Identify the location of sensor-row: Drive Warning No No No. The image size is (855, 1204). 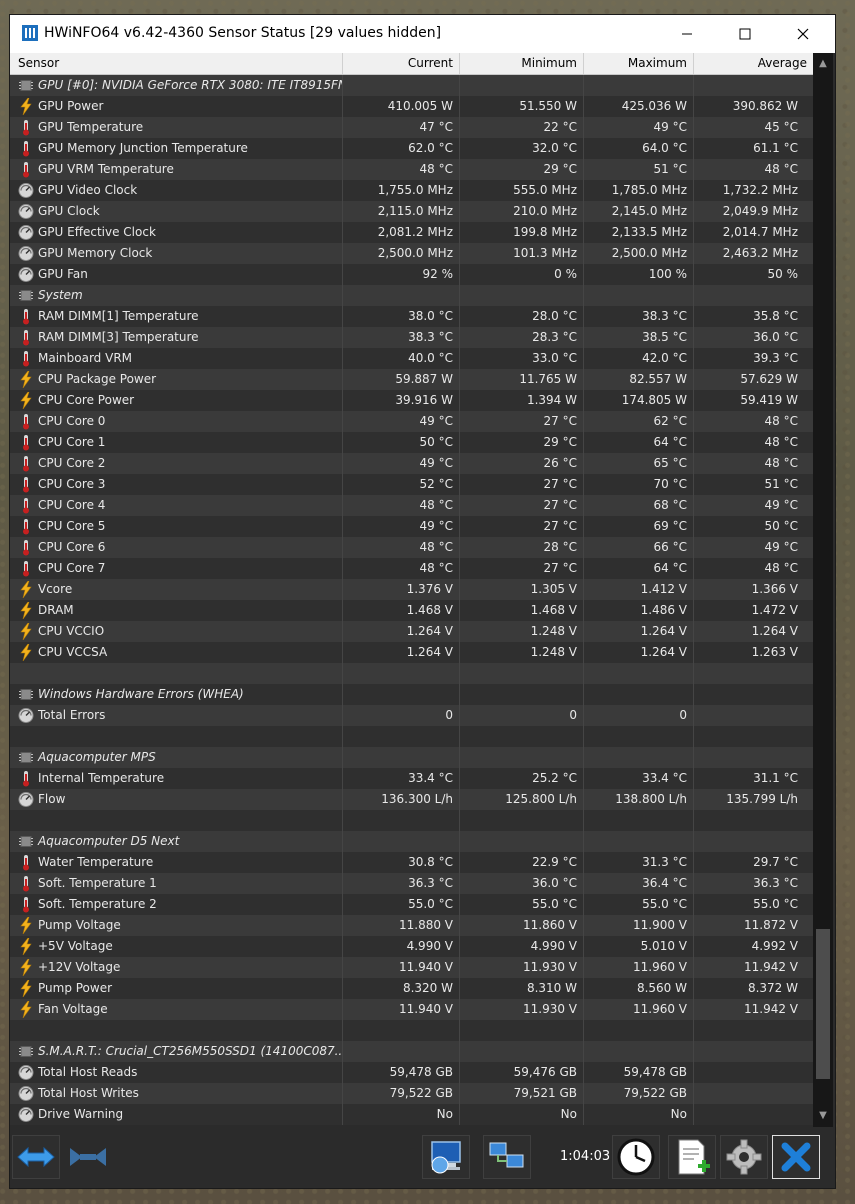
(411, 1114).